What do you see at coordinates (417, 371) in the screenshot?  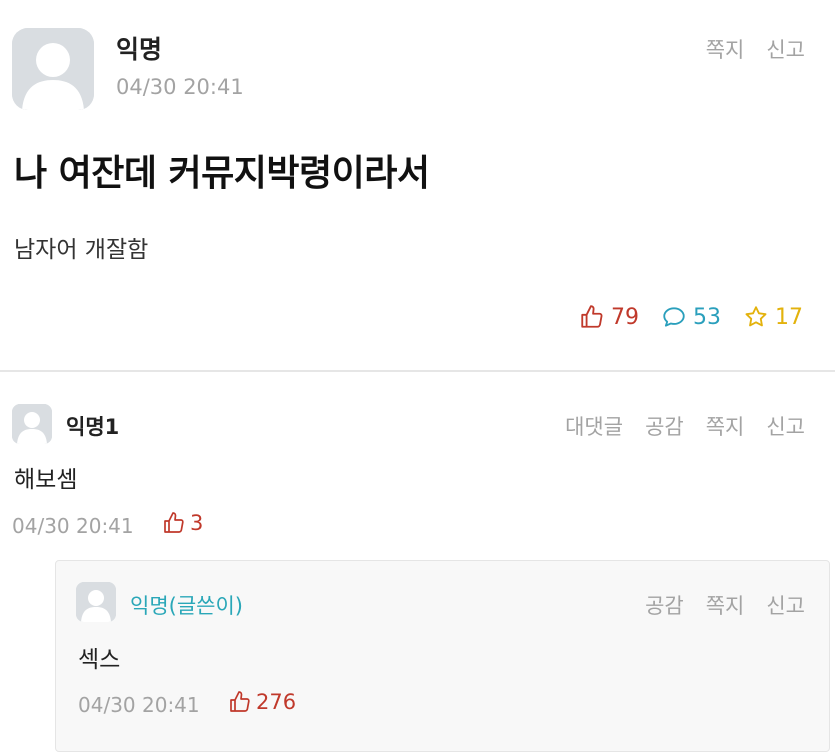 I see `section-divider` at bounding box center [417, 371].